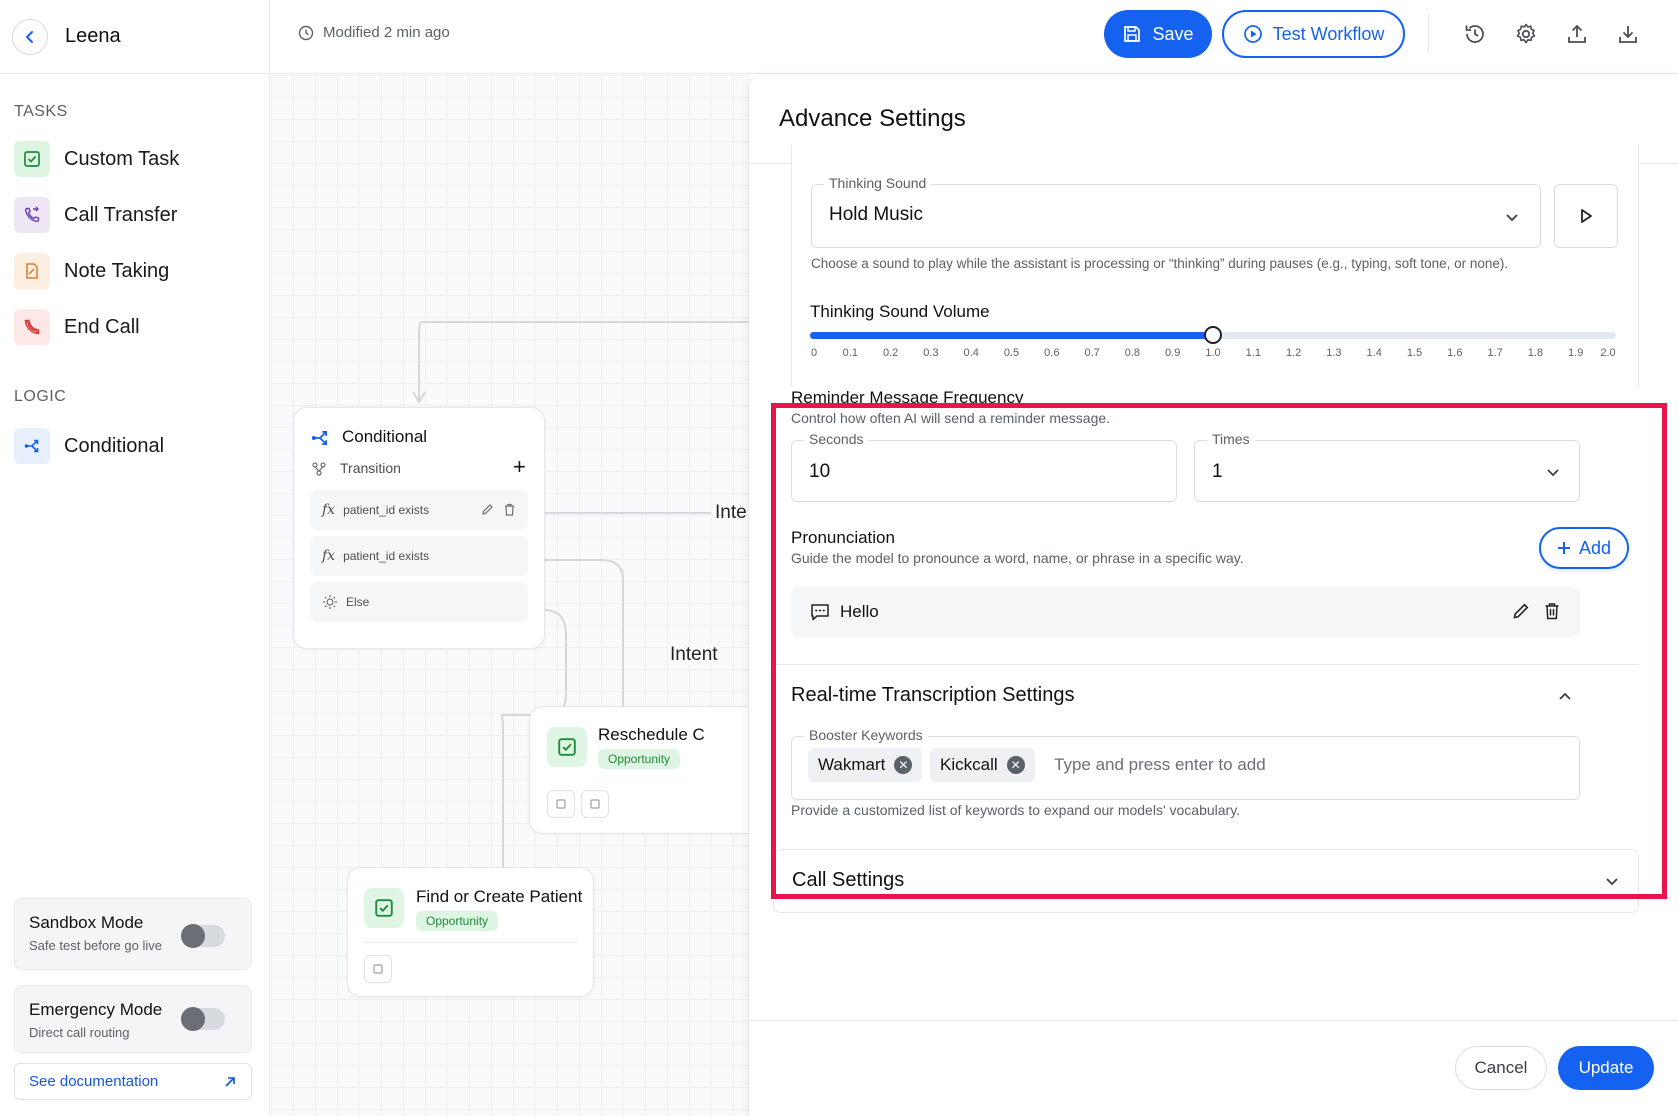  What do you see at coordinates (890, 353) in the screenshot?
I see `volume-tick-label: 0.2` at bounding box center [890, 353].